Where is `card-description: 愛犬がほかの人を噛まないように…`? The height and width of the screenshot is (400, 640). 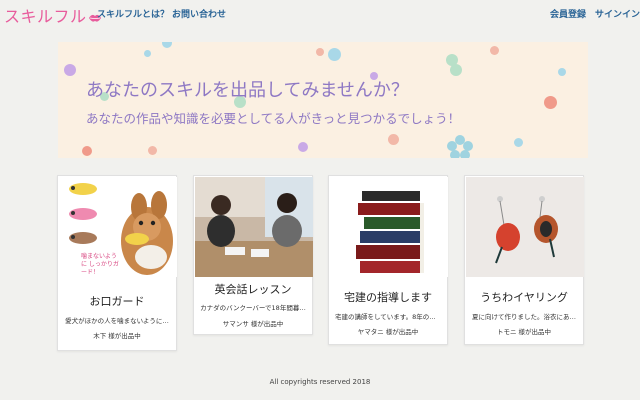 card-description: 愛犬がほかの人を噛まないように… is located at coordinates (117, 321).